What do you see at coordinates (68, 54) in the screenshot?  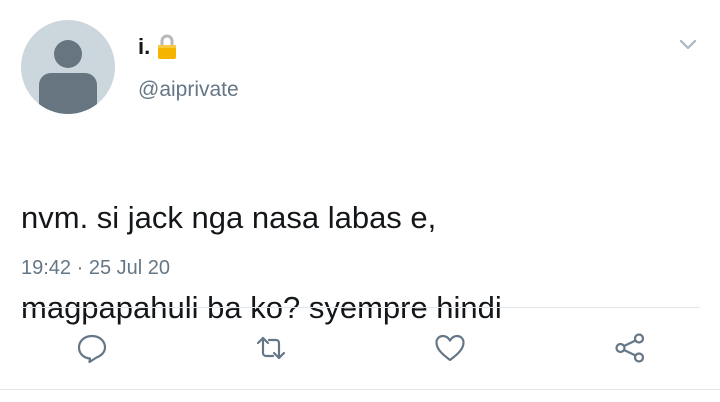 I see `avatar-head-shape` at bounding box center [68, 54].